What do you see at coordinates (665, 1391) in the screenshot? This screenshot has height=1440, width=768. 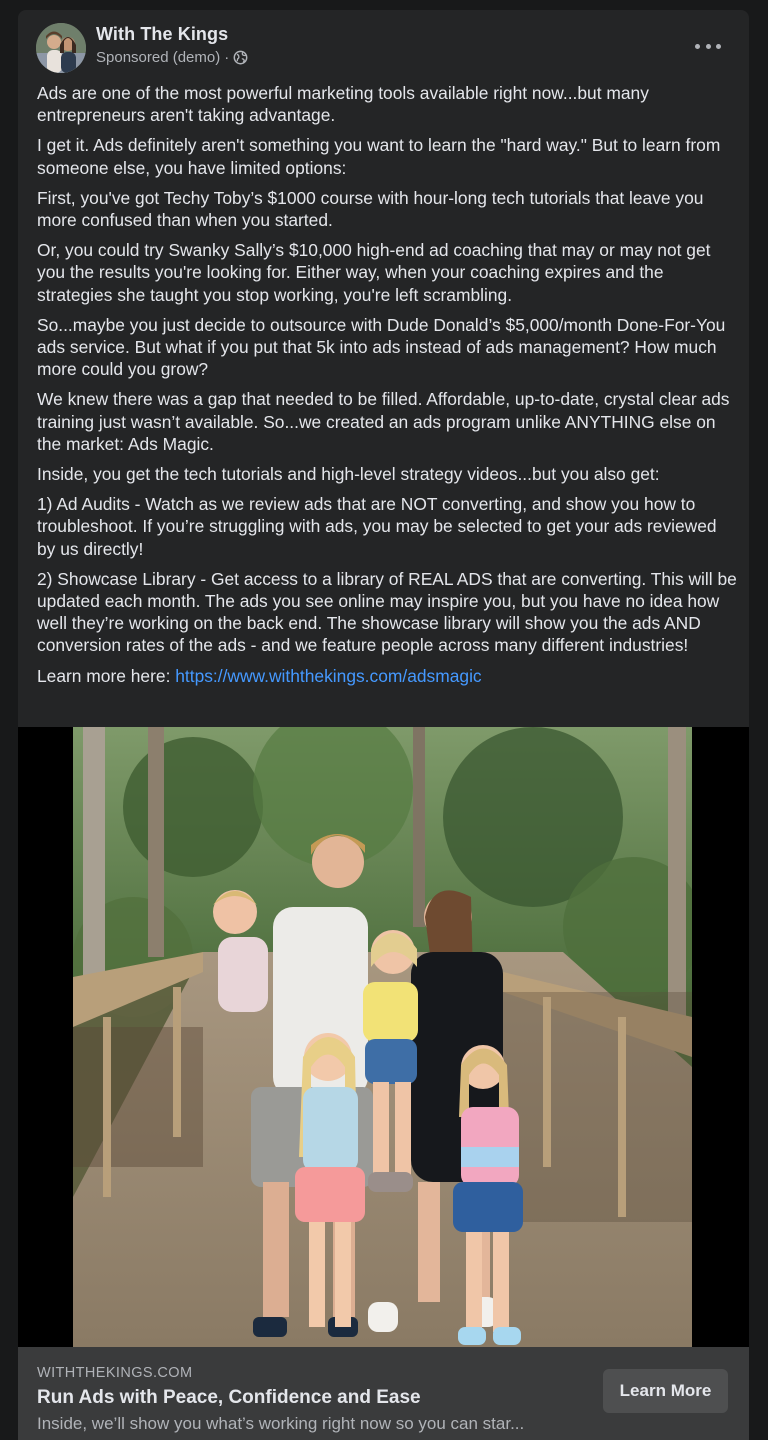 I see `learn-more-button: Learn More` at bounding box center [665, 1391].